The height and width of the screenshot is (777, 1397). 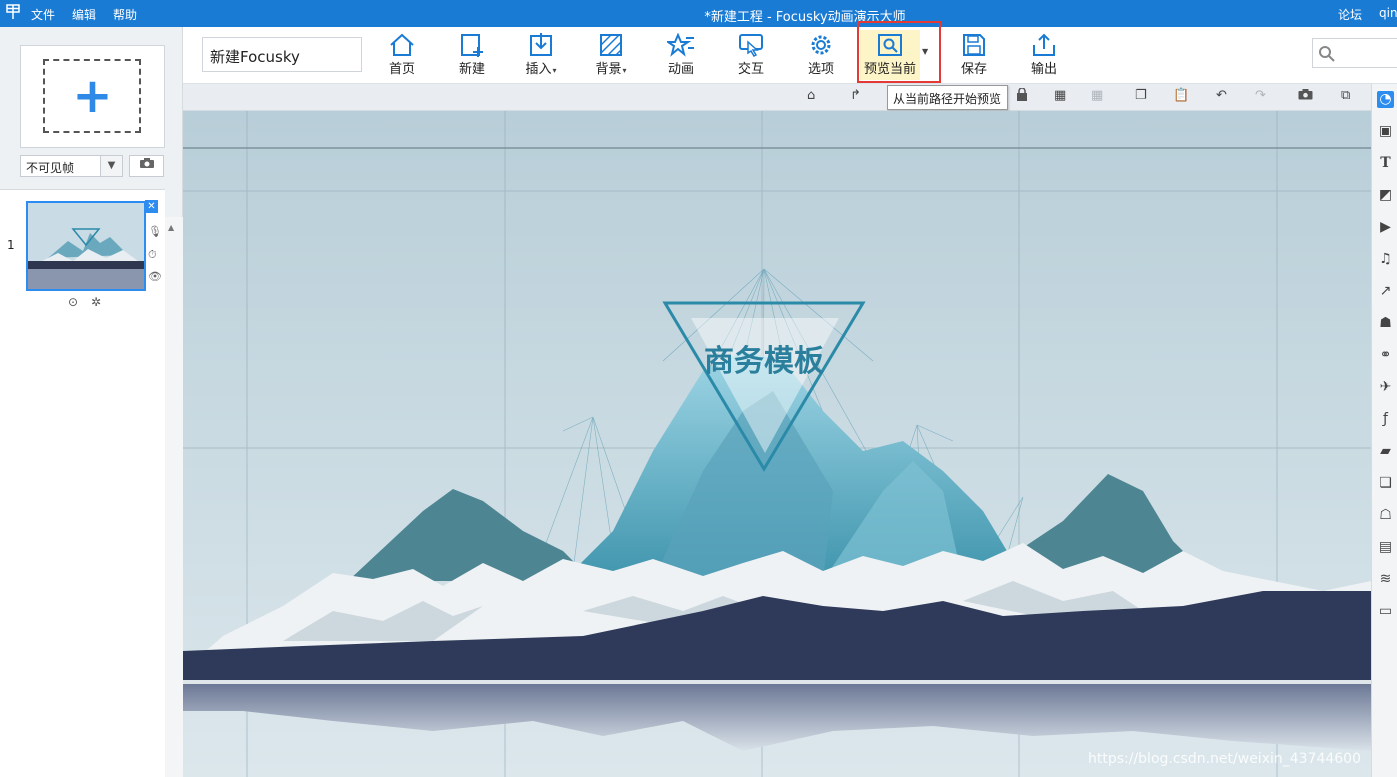 What do you see at coordinates (402, 44) in the screenshot?
I see `home-icon` at bounding box center [402, 44].